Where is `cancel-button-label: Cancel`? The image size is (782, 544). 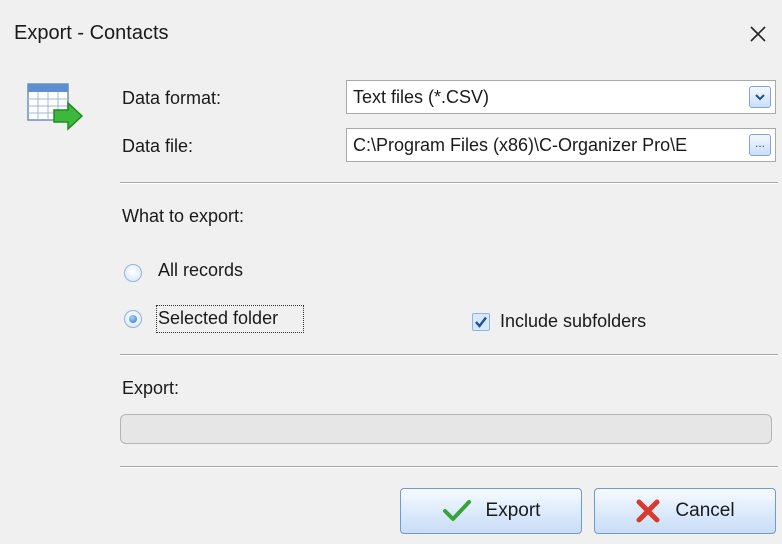
cancel-button-label: Cancel is located at coordinates (705, 510).